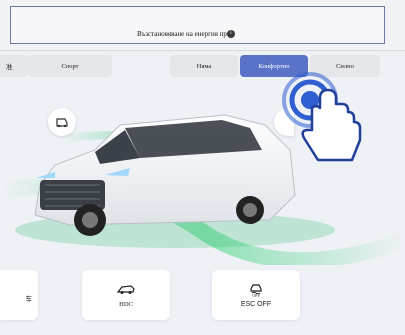  What do you see at coordinates (345, 66) in the screenshot?
I see `recovery-strong-label: Силно` at bounding box center [345, 66].